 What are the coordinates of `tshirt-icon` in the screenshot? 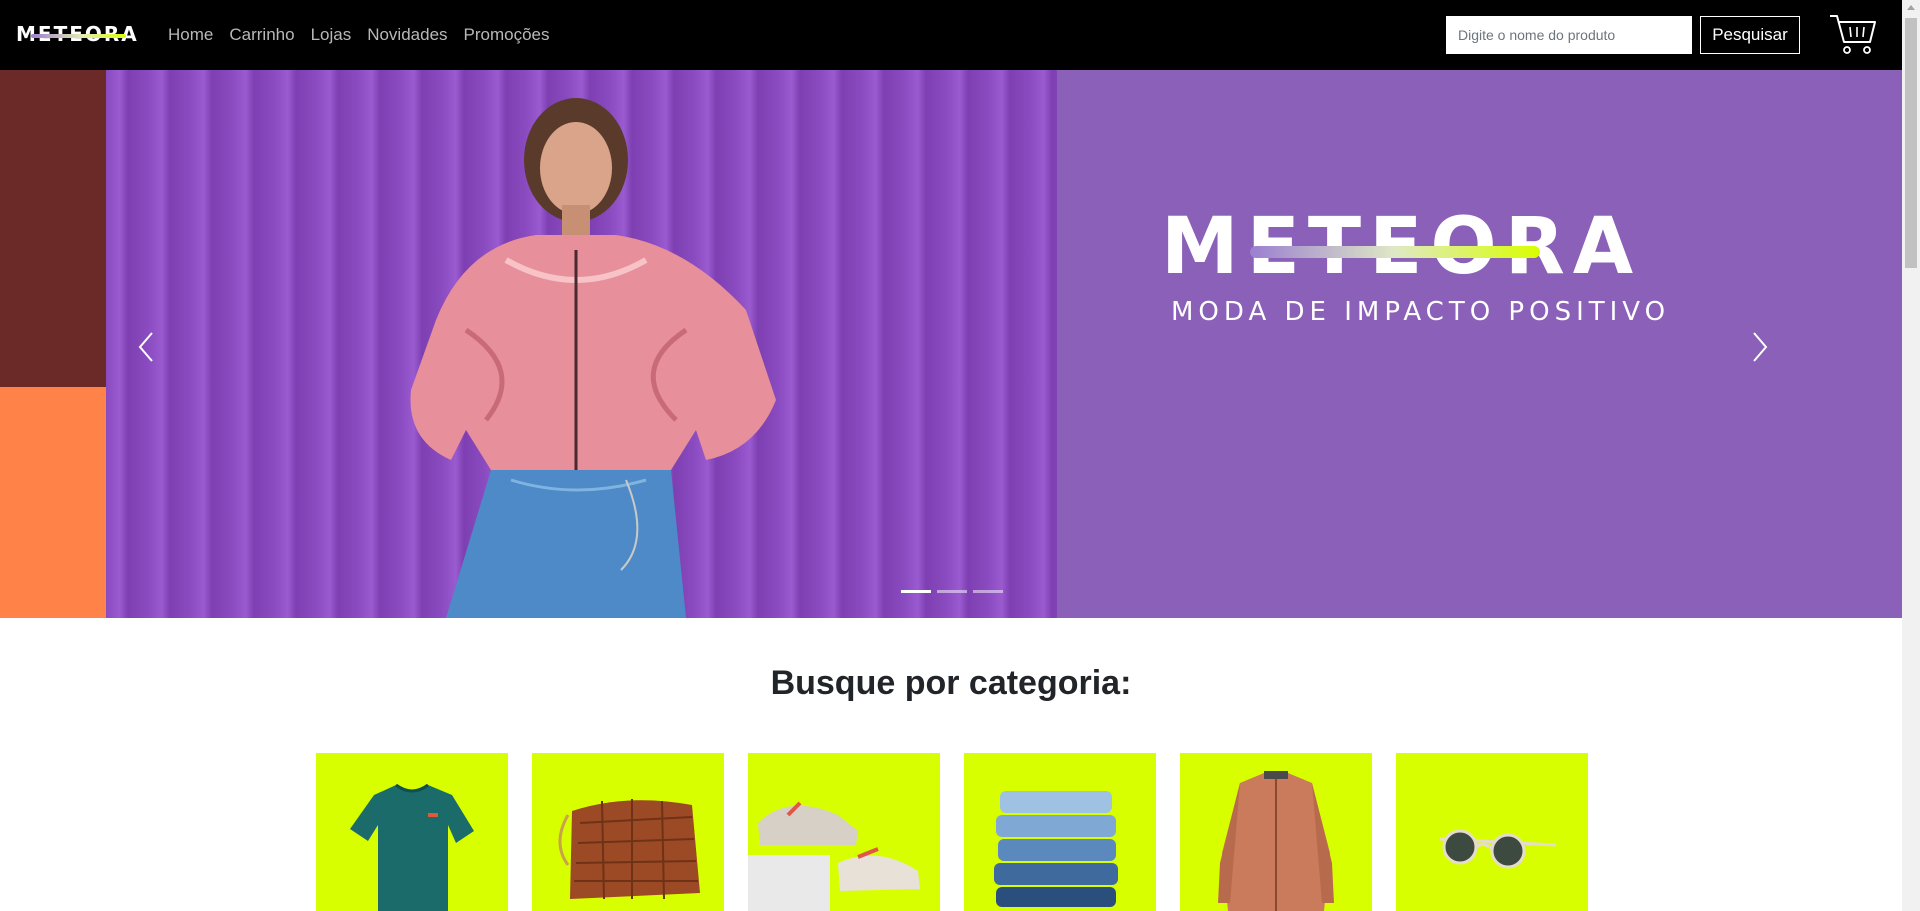 It's located at (412, 847).